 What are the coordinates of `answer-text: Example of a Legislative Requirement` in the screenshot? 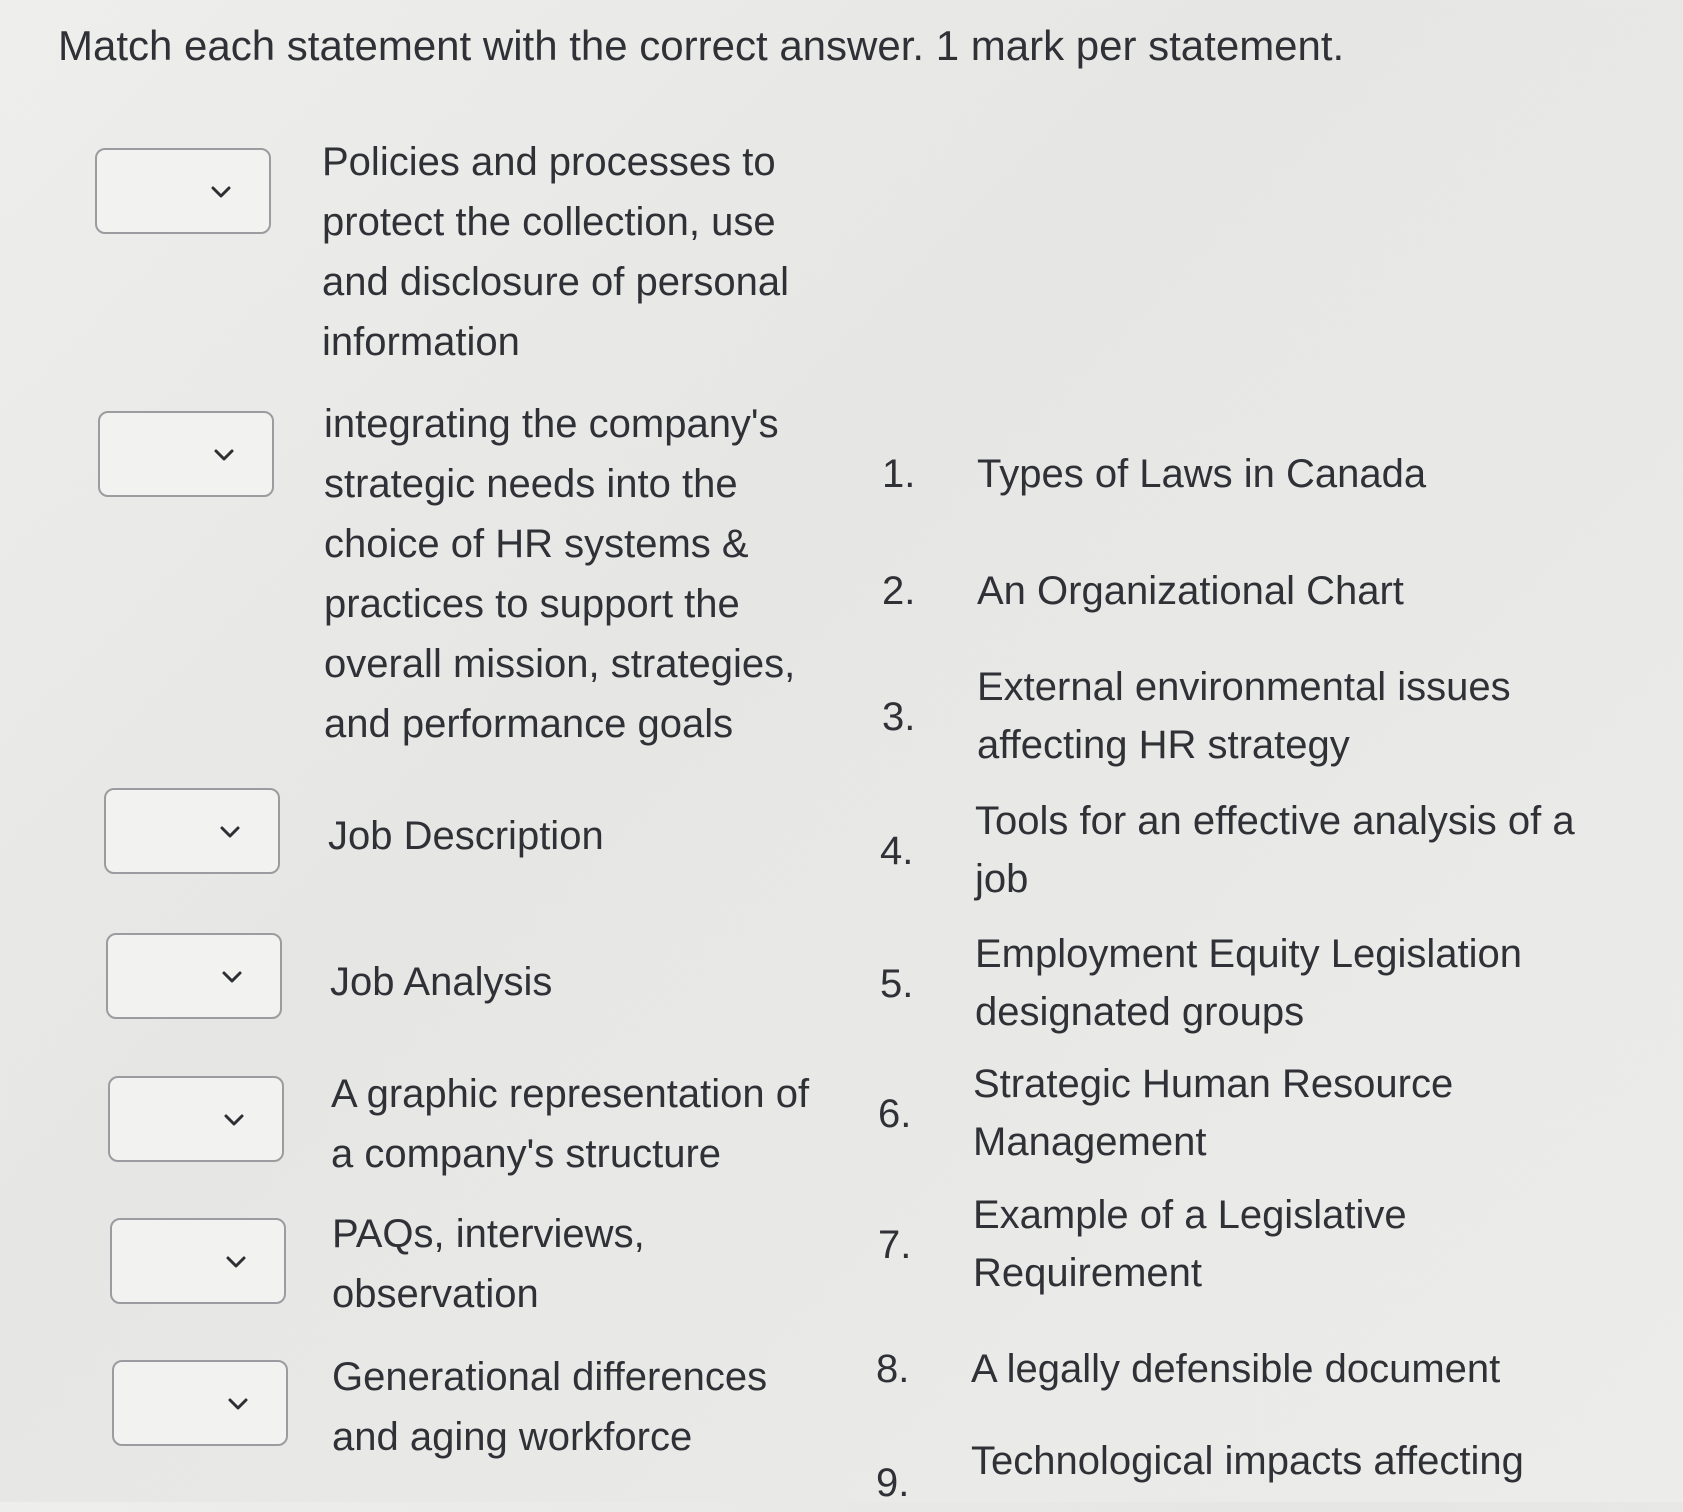 It's located at (1190, 1244).